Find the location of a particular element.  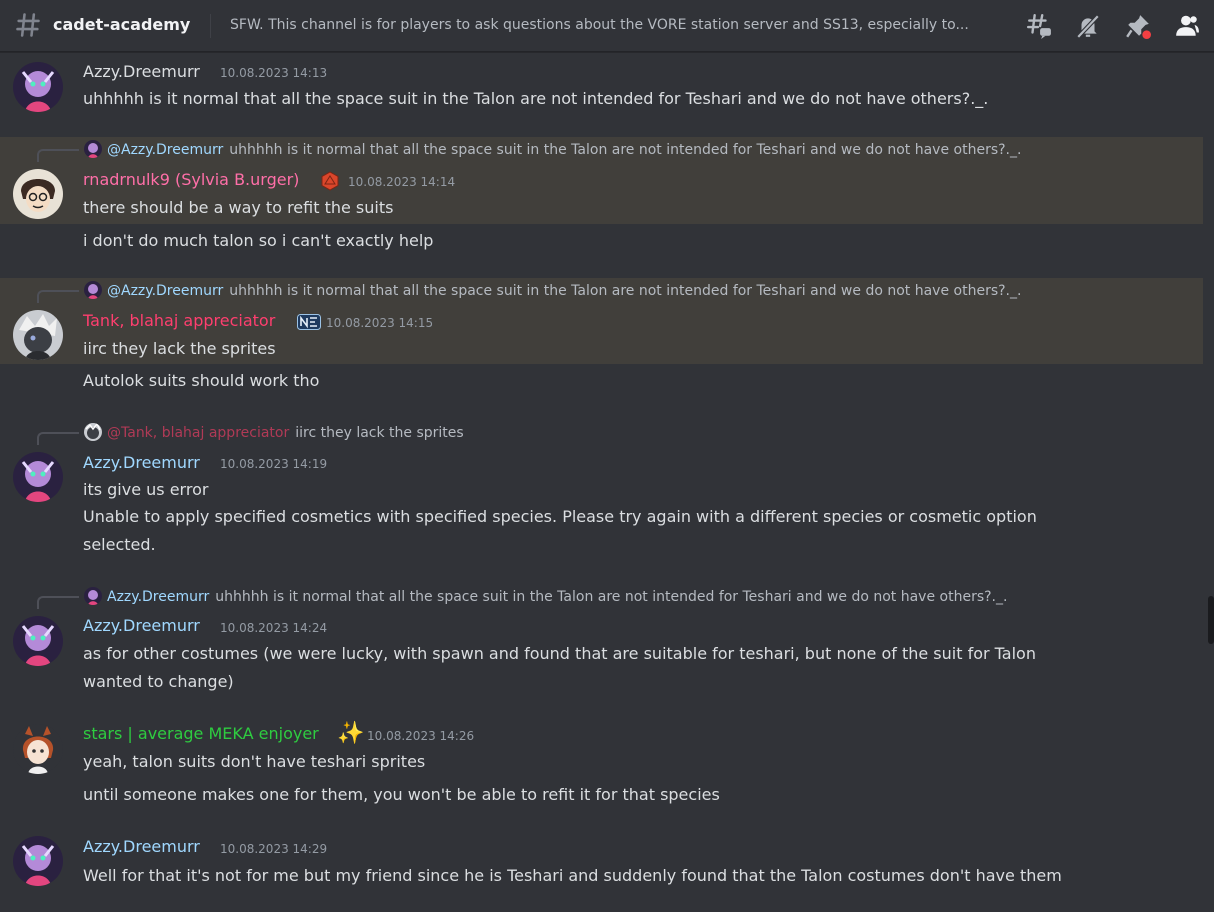

pin-icon is located at coordinates (1138, 26).